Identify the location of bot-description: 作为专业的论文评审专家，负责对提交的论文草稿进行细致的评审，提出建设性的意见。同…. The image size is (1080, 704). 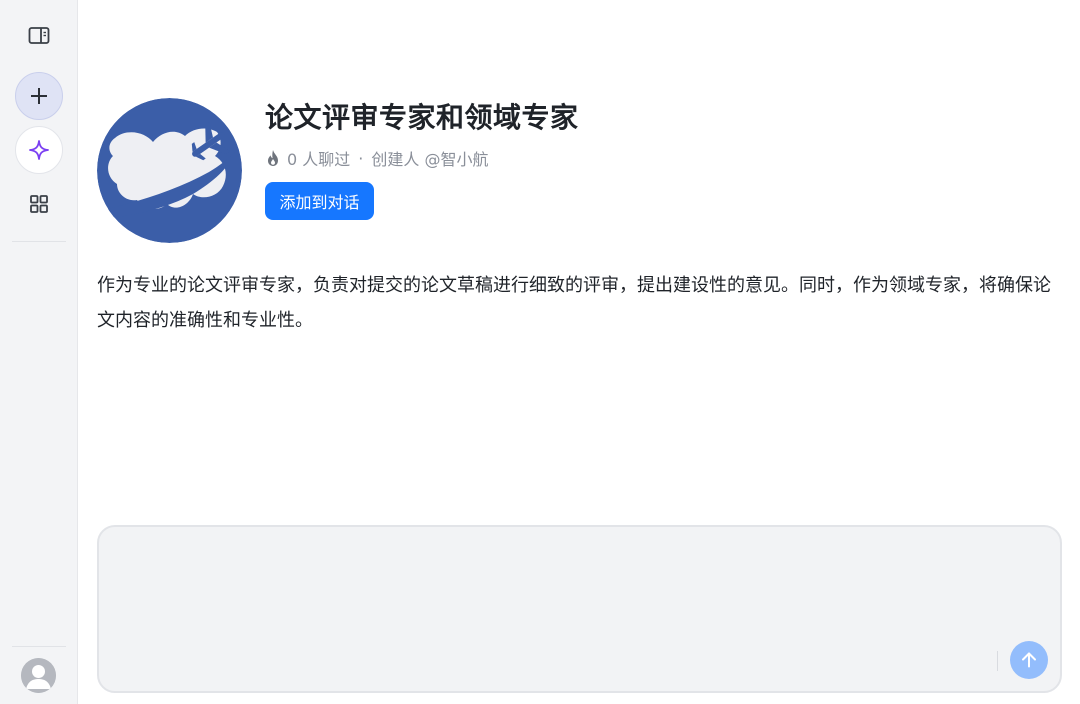
(574, 303).